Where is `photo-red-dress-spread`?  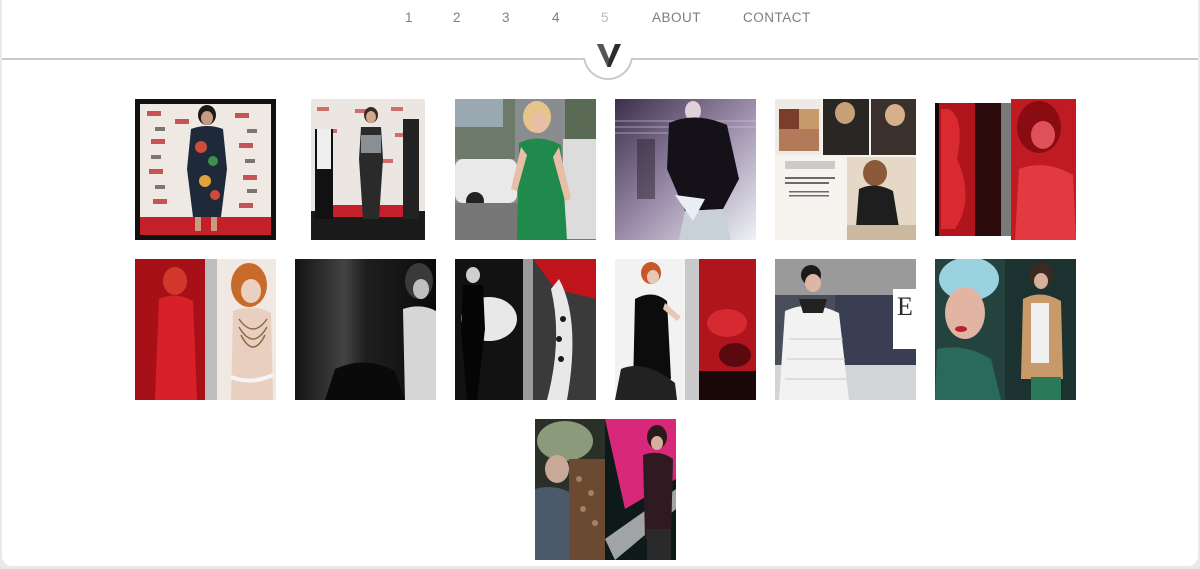 photo-red-dress-spread is located at coordinates (205, 329).